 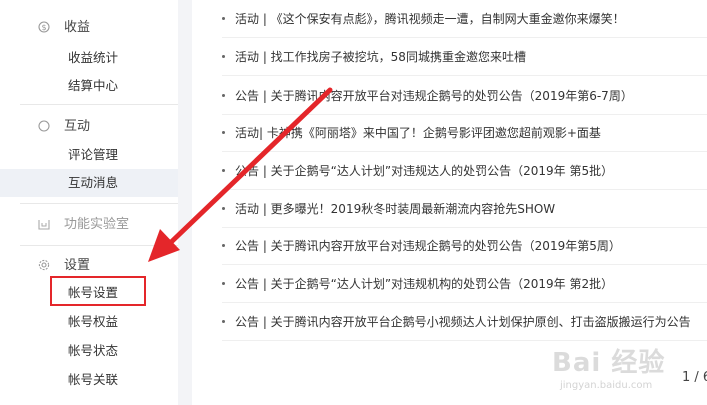 What do you see at coordinates (418, 133) in the screenshot?
I see `announcement-text: 活动| 卡神携《阿丽塔》来中国了！企鹅号影评团邀您超前观影+面基` at bounding box center [418, 133].